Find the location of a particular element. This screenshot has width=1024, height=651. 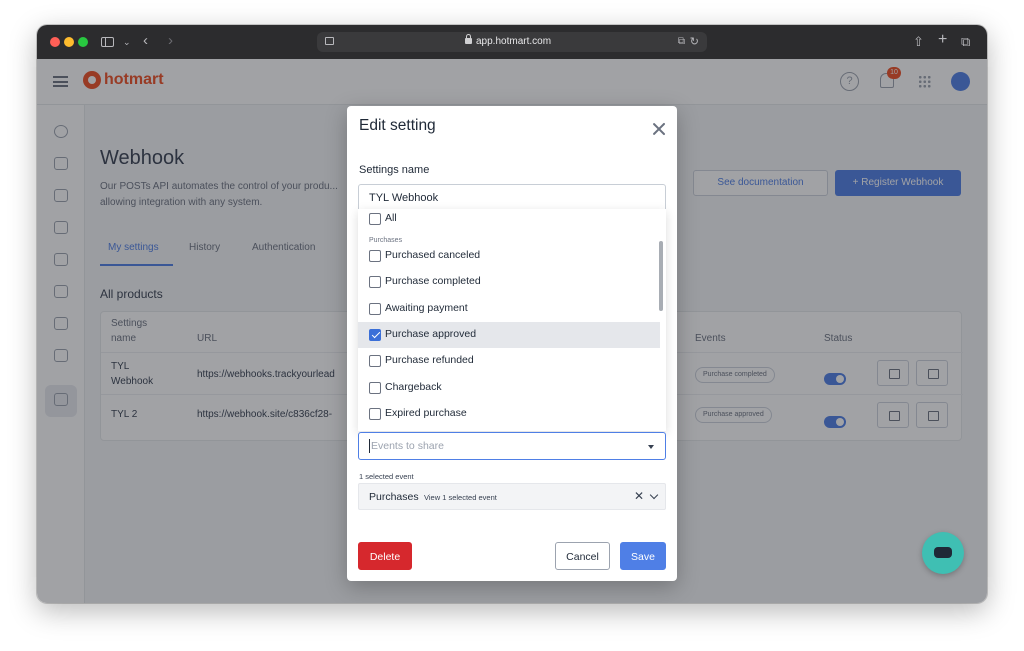

reload-icon: ↻ is located at coordinates (694, 42).